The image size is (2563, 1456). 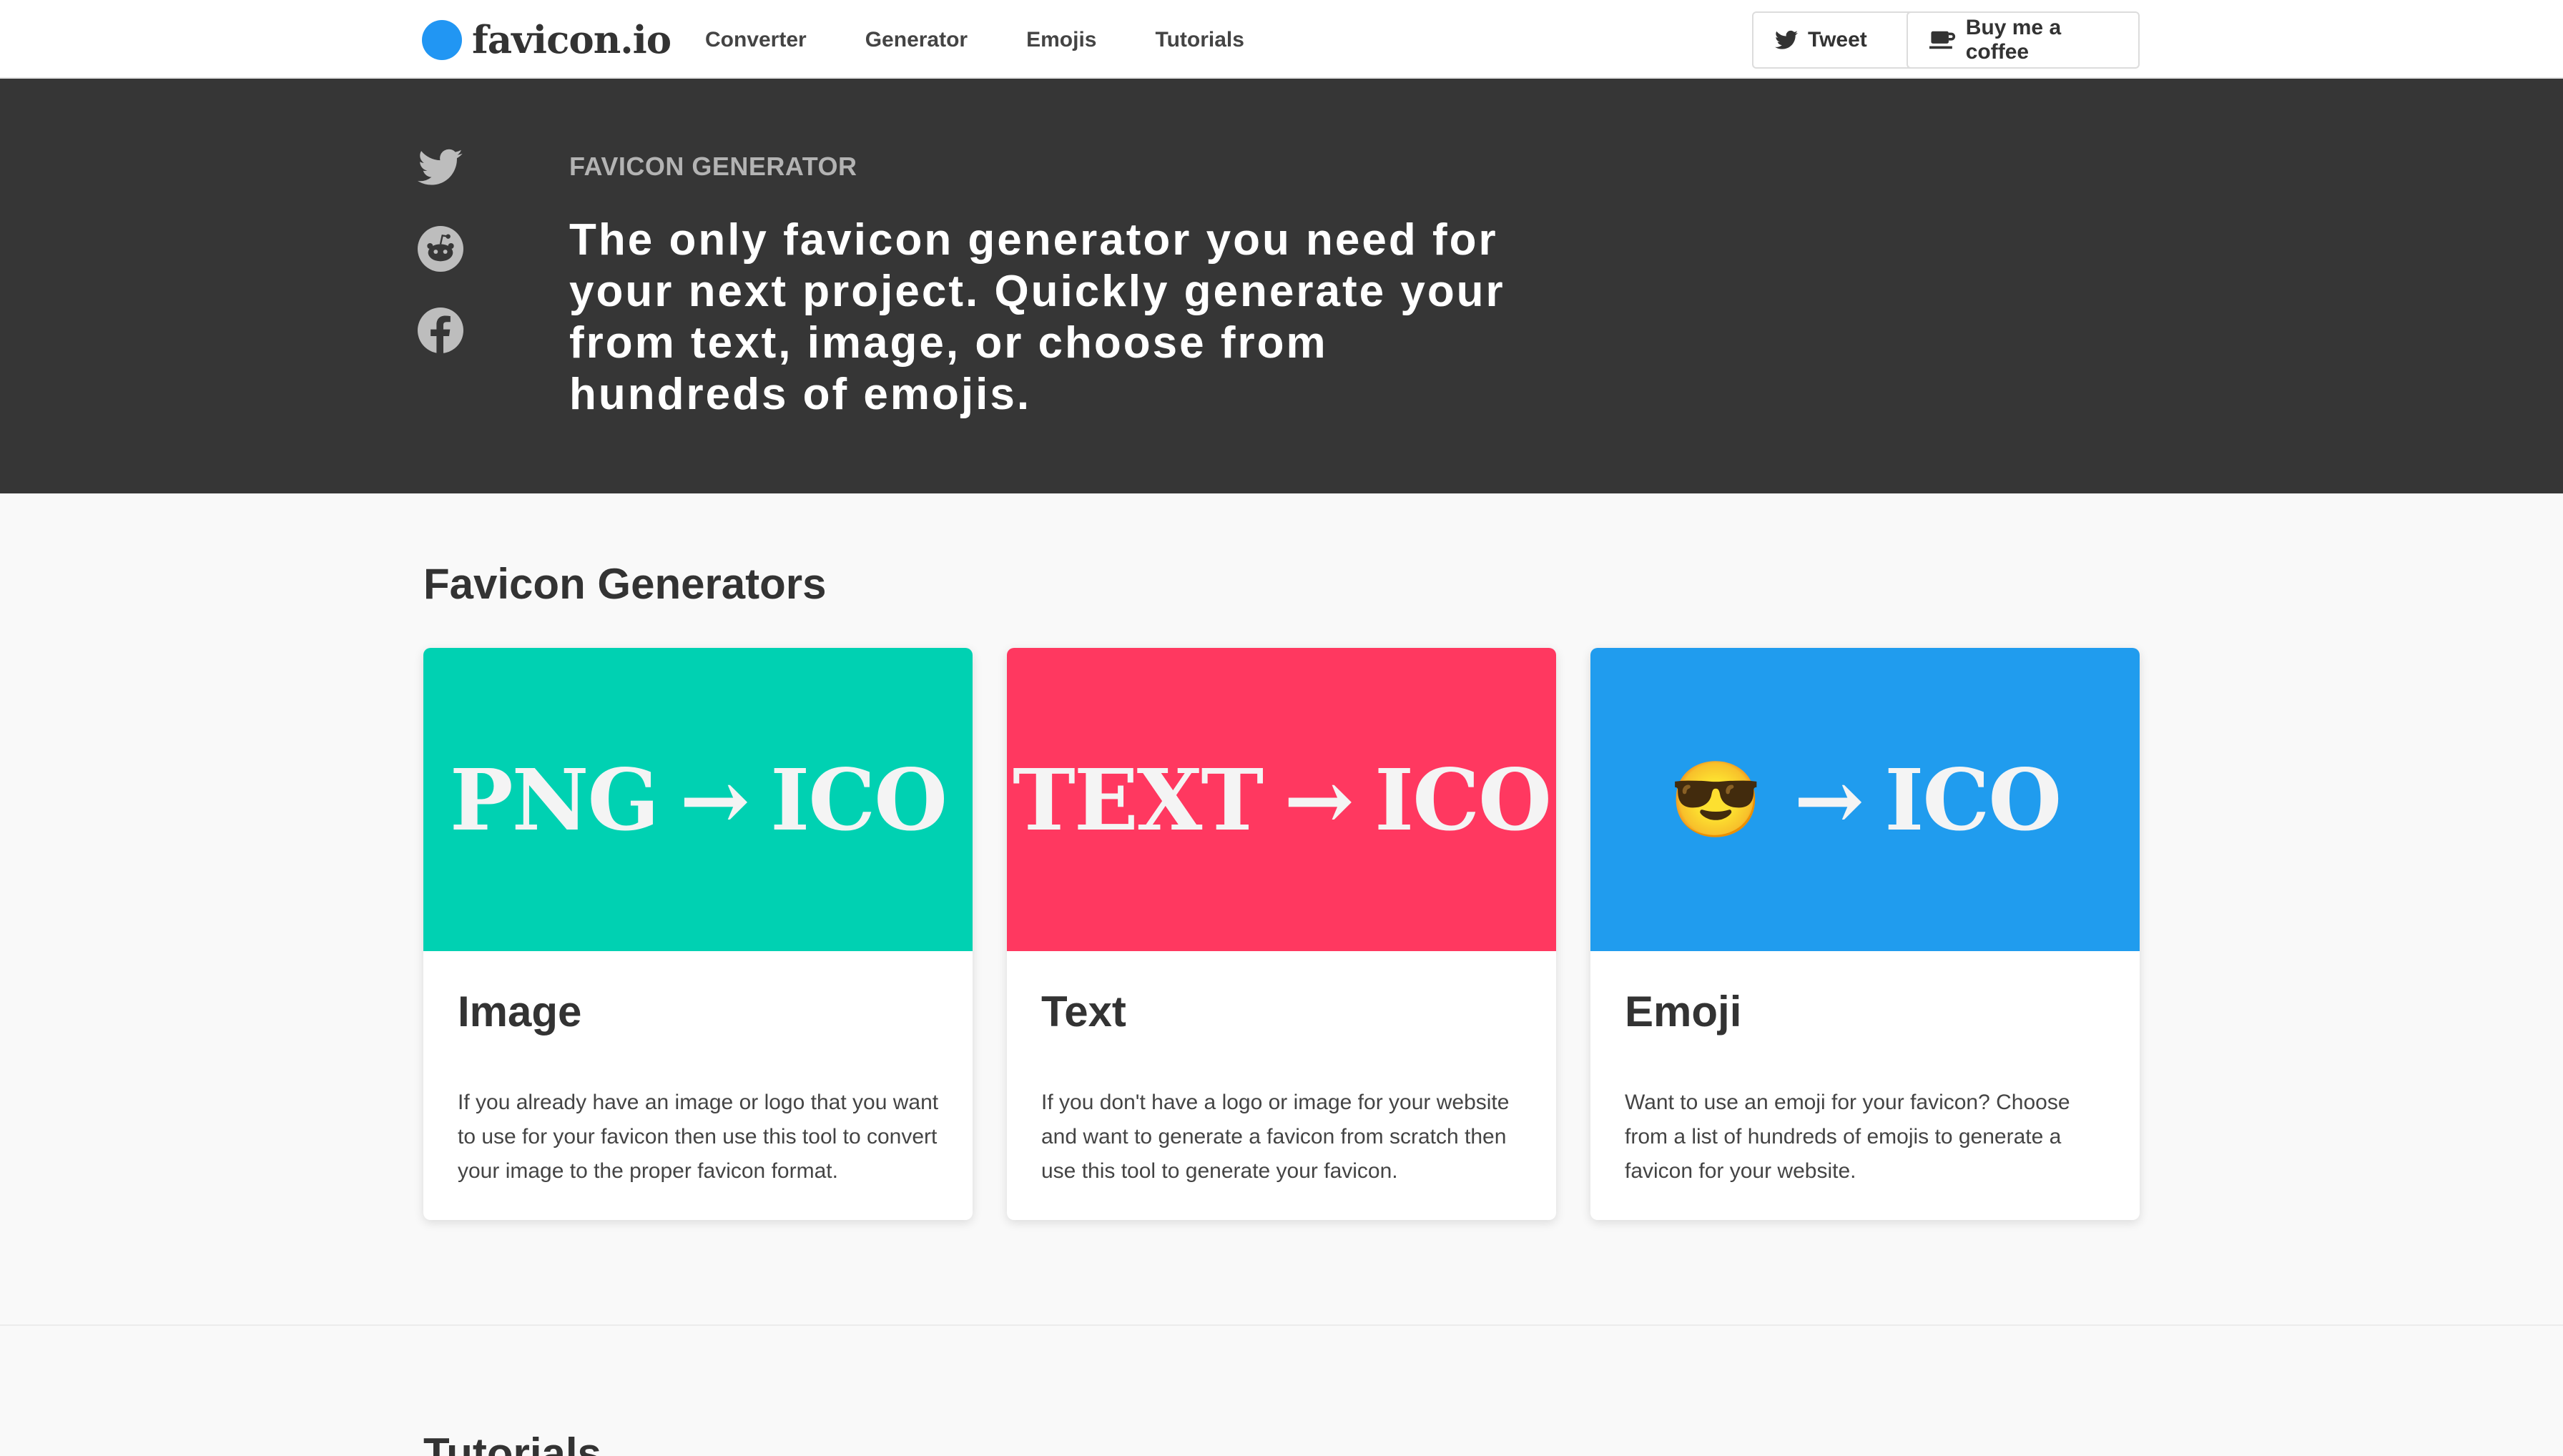 I want to click on brand-dot-icon, so click(x=442, y=40).